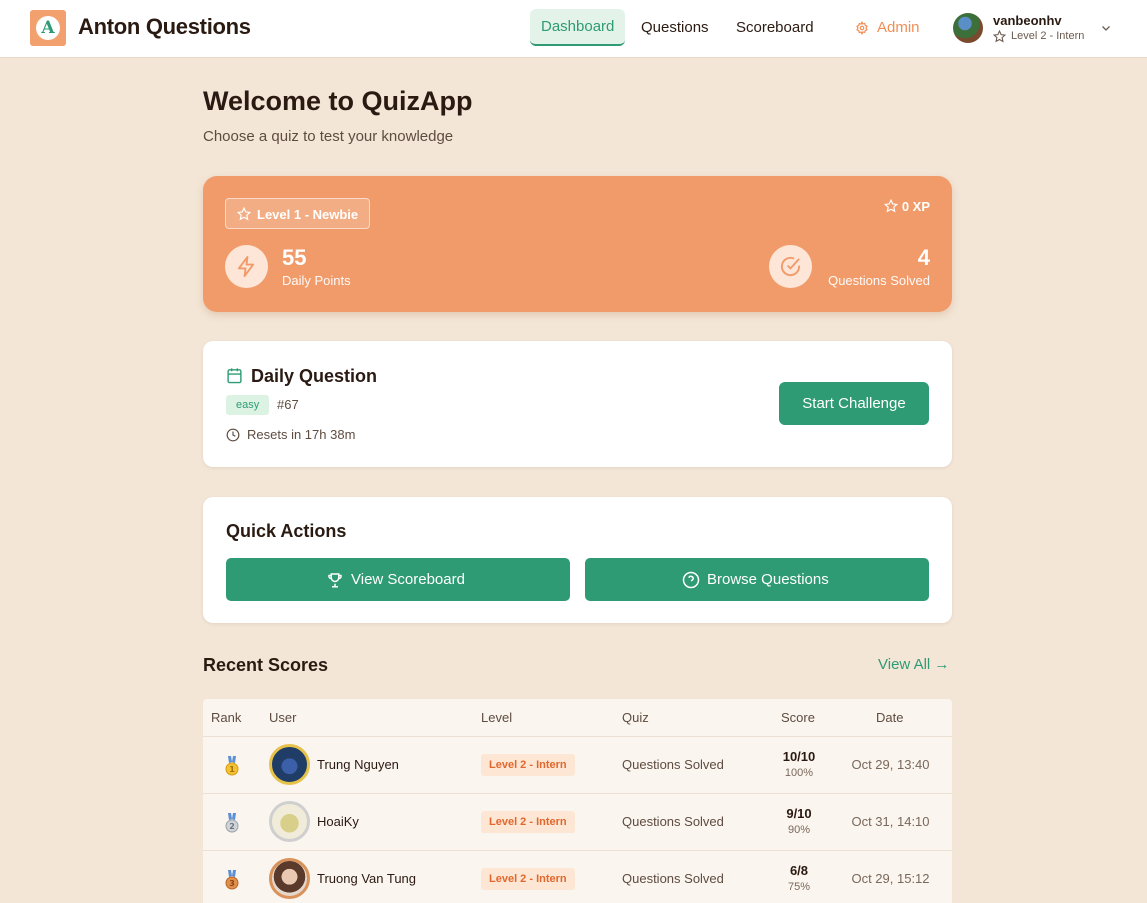 The height and width of the screenshot is (903, 1147). Describe the element at coordinates (799, 773) in the screenshot. I see `score-percent: 100%` at that location.